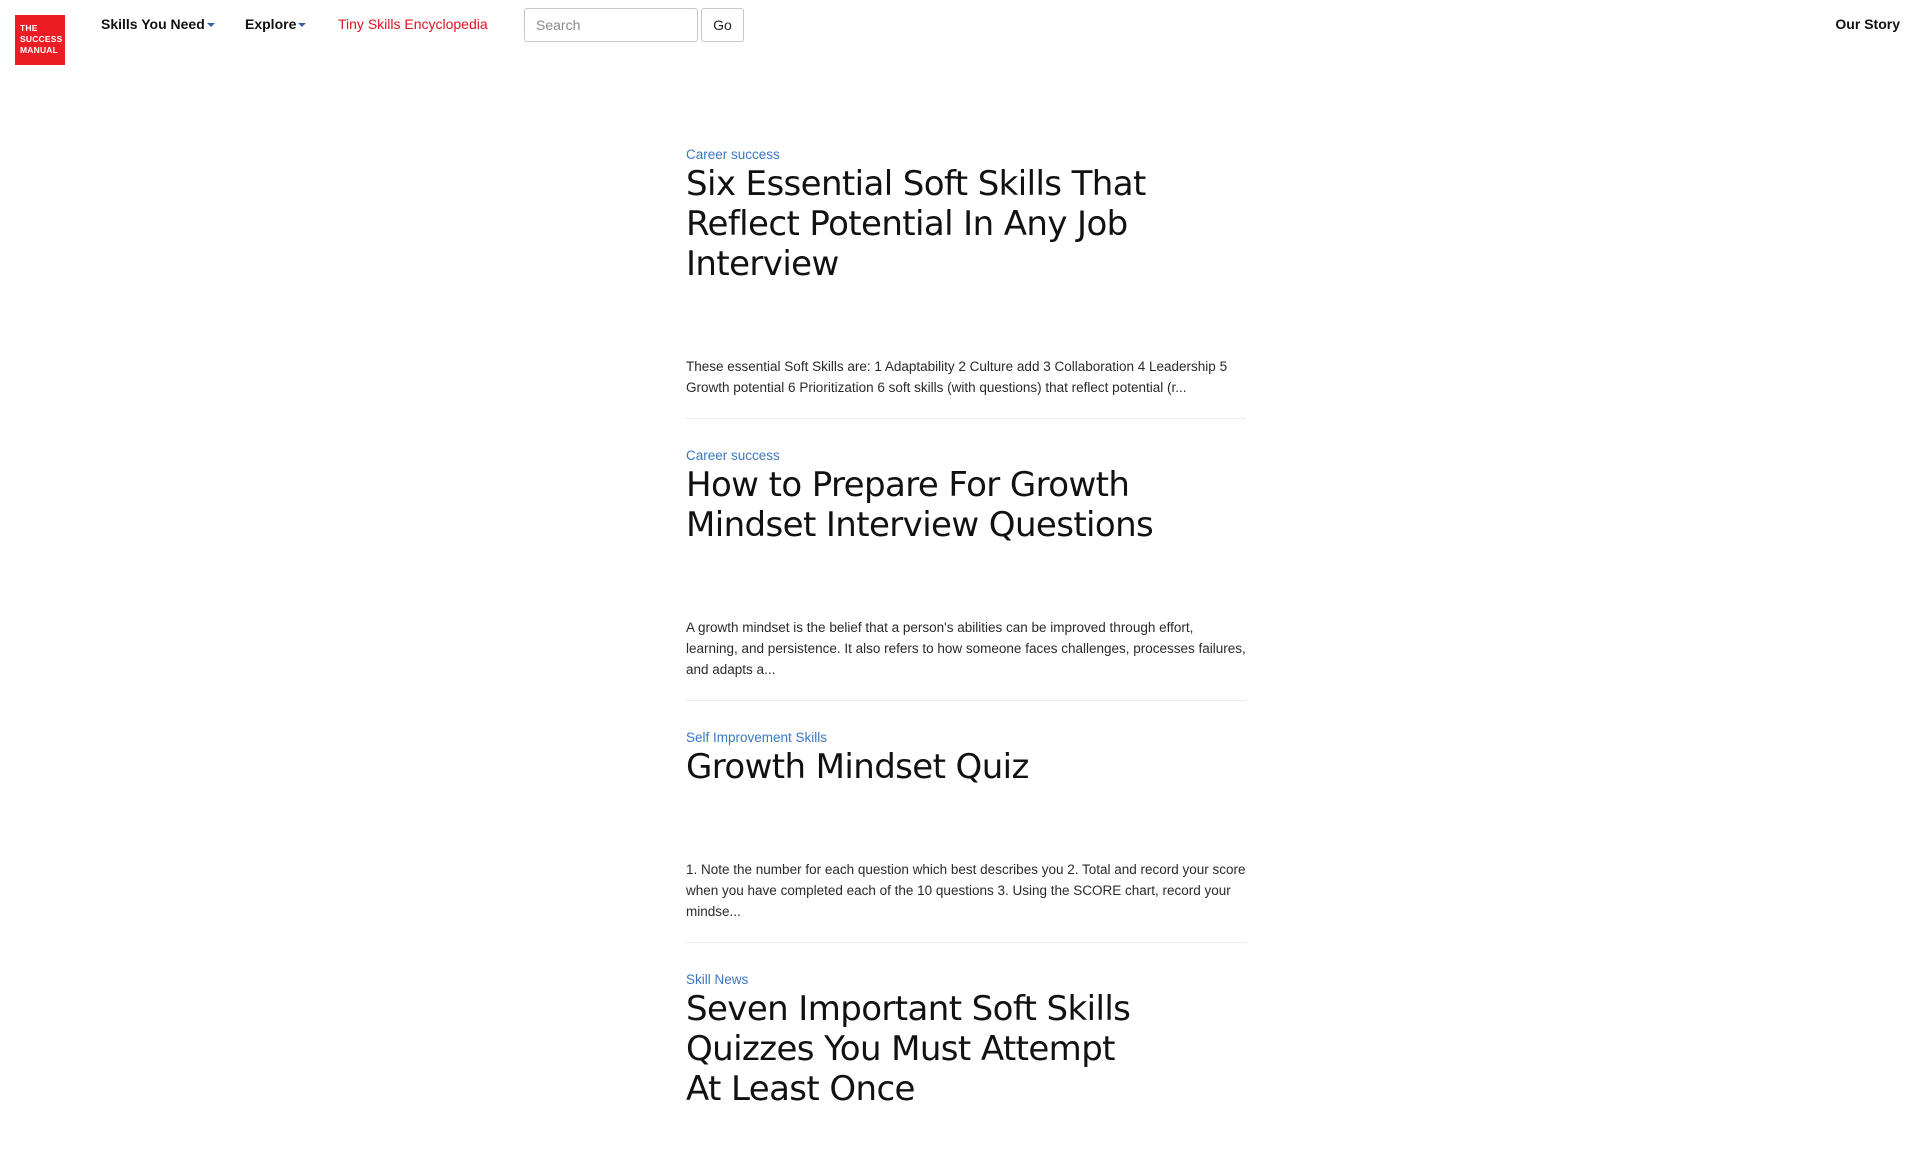  I want to click on logo-line-3: MANUAL, so click(39, 50).